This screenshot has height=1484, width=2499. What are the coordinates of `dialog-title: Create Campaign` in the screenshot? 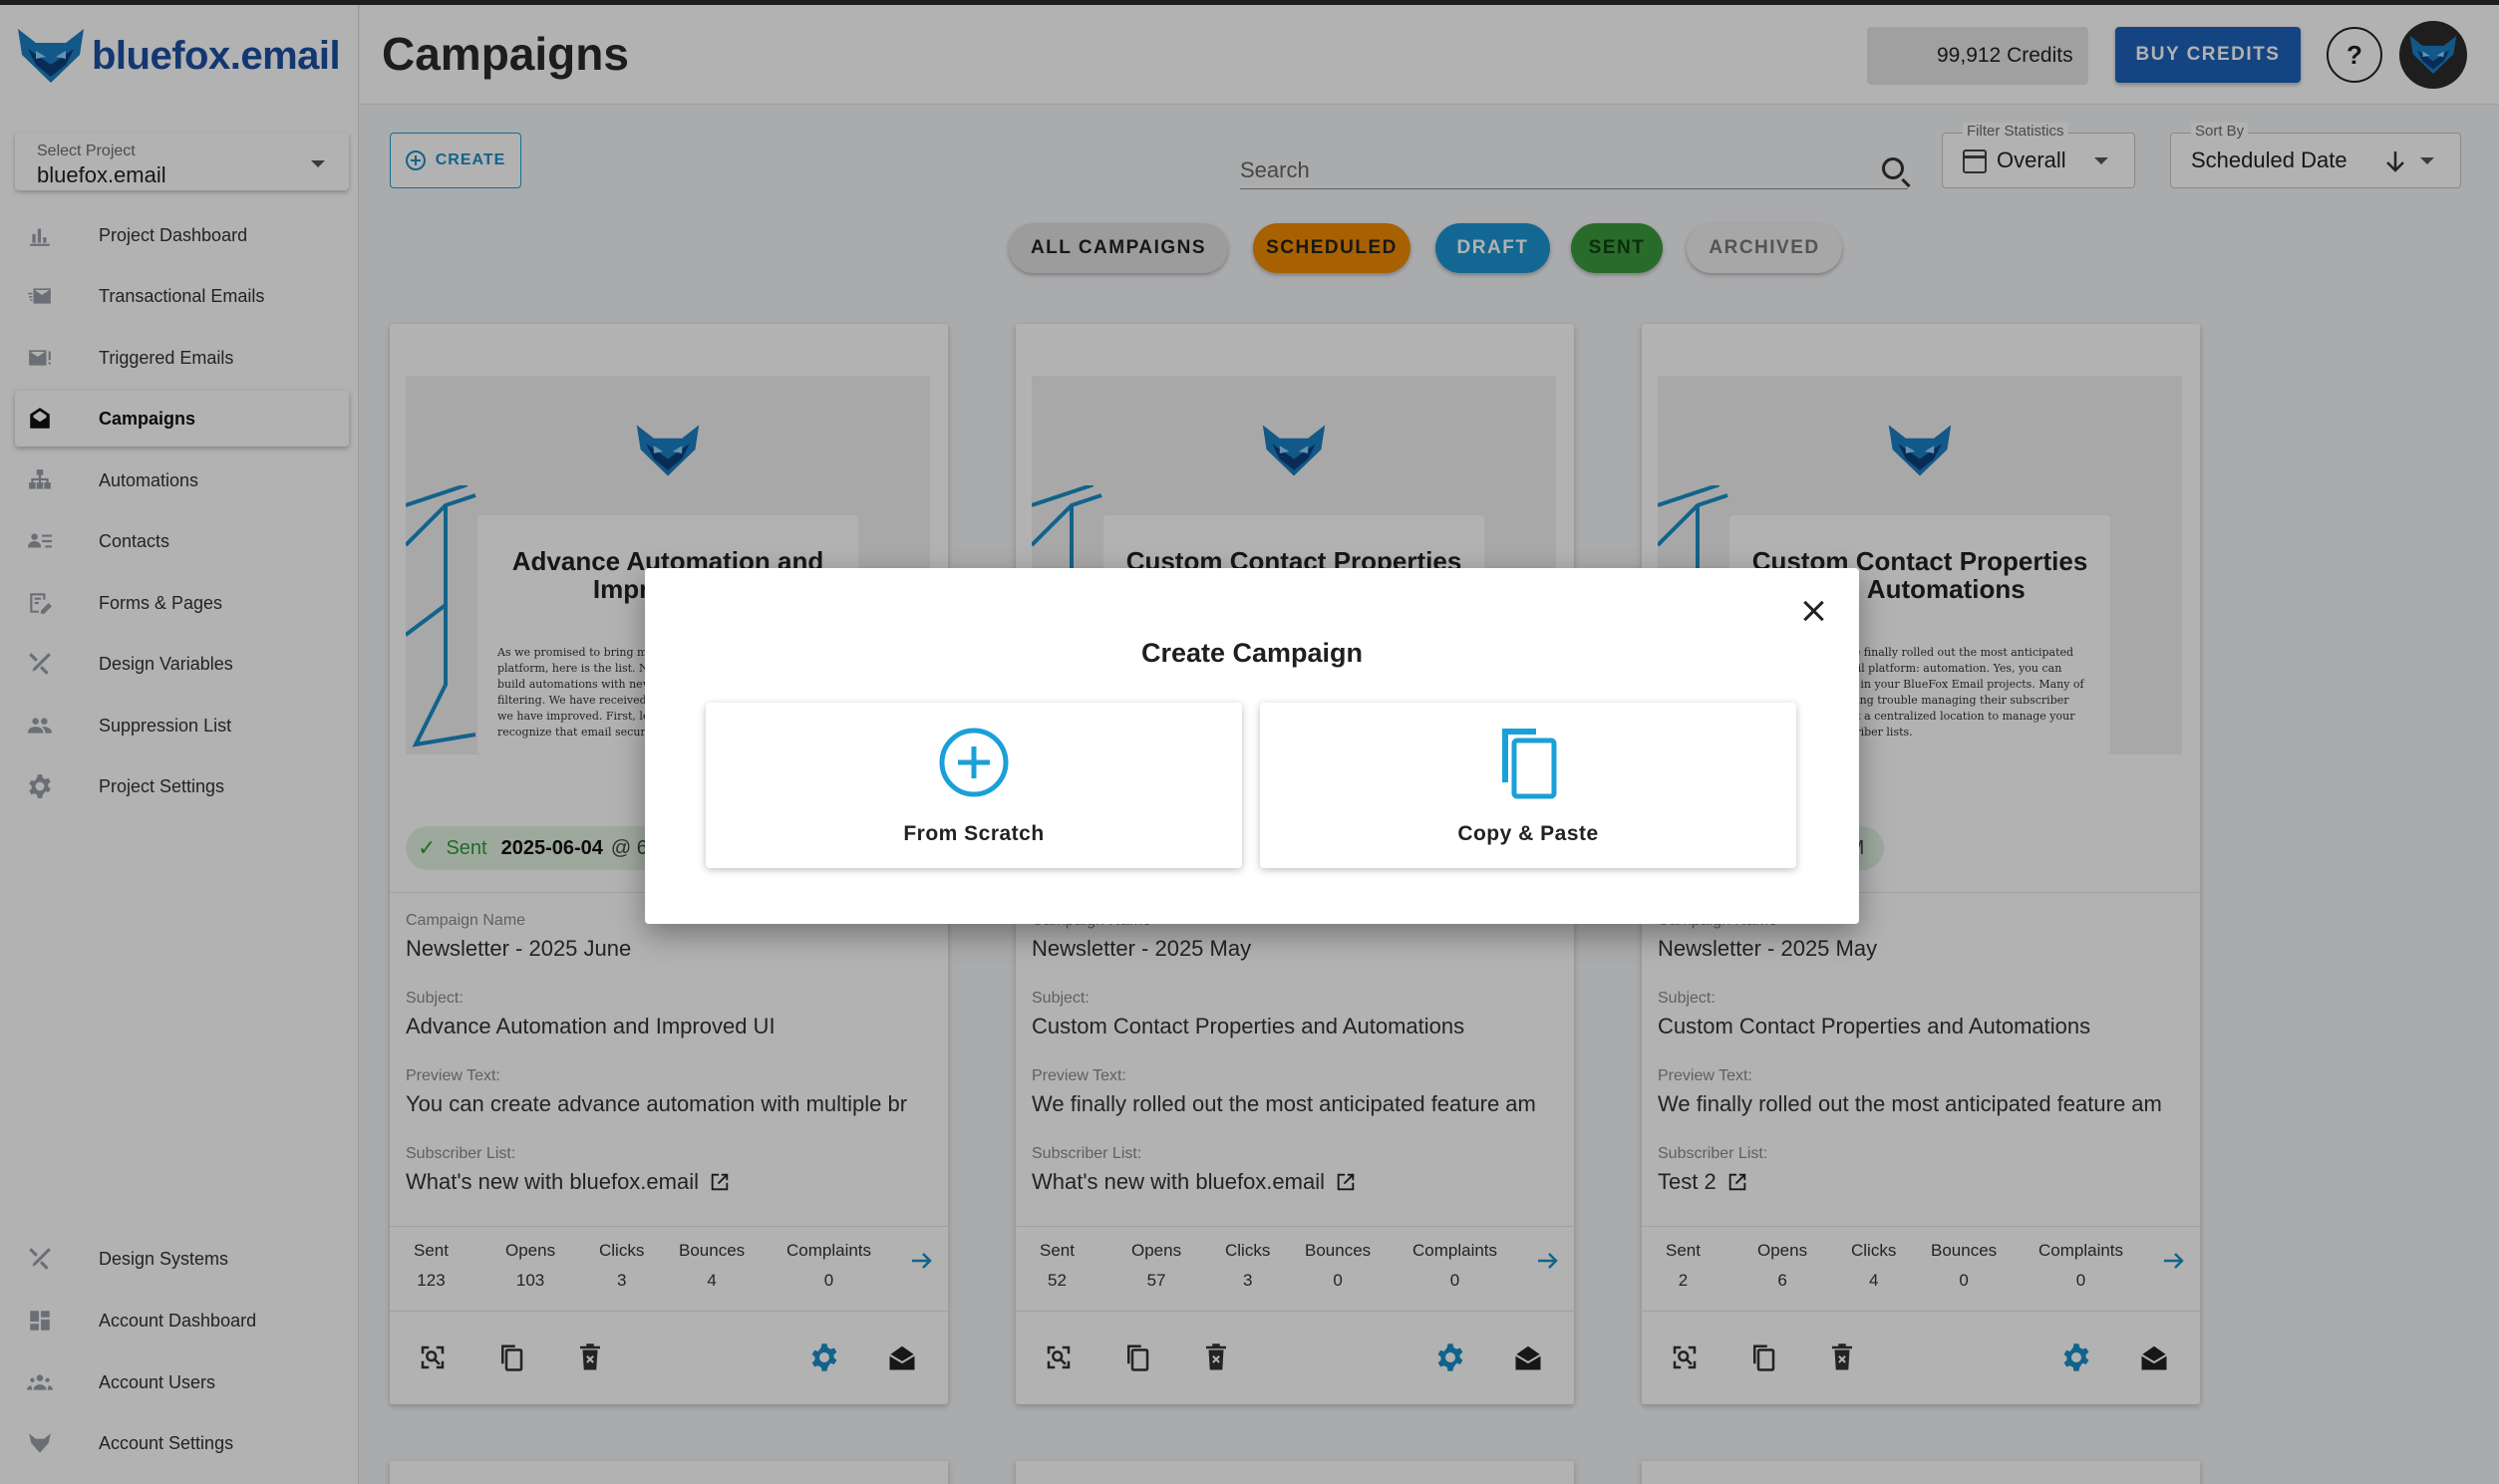 It's located at (1252, 653).